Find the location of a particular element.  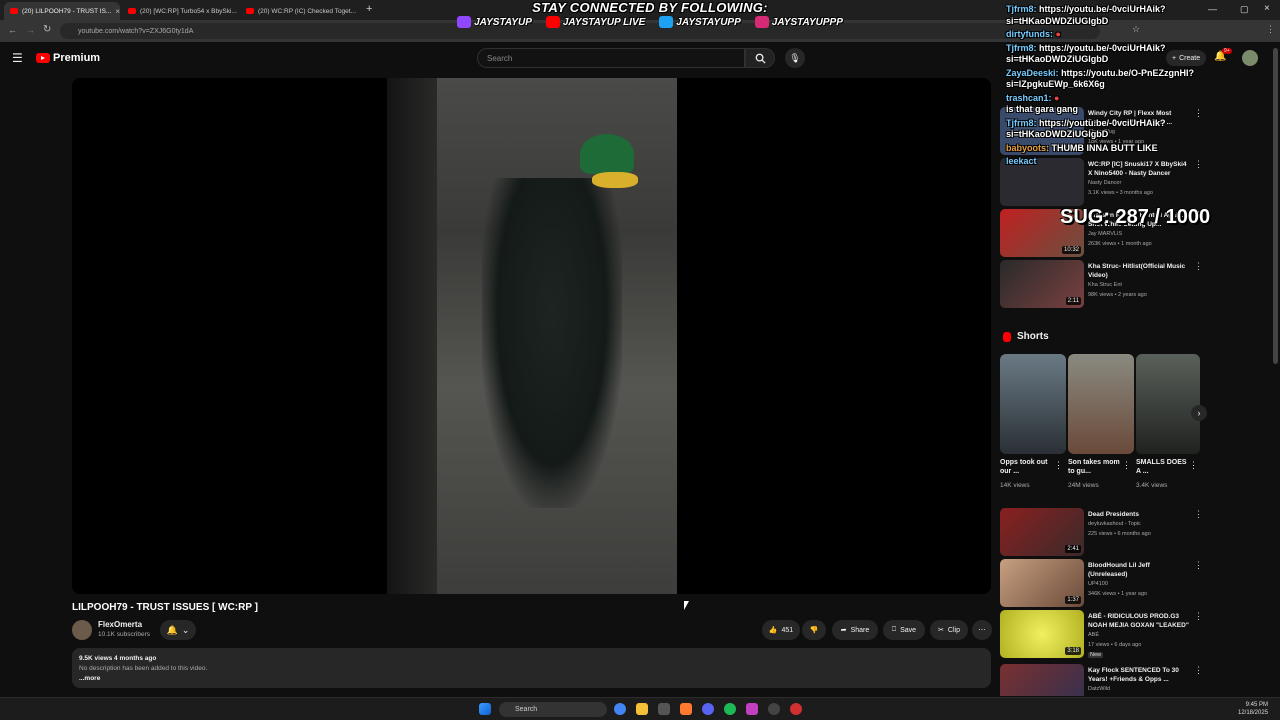

chat-message: dirtyfunds: ● is located at coordinates (1106, 35).